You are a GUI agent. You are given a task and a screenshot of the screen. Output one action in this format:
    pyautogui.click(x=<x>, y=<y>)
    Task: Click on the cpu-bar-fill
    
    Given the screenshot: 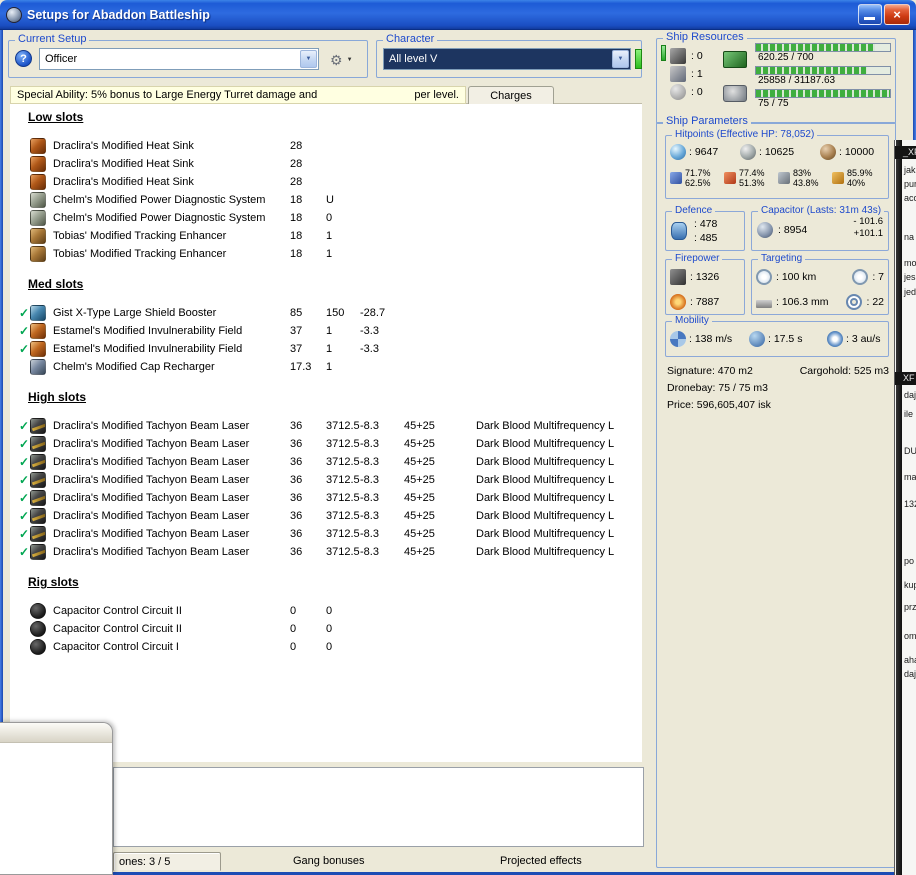 What is the action you would take?
    pyautogui.click(x=816, y=47)
    